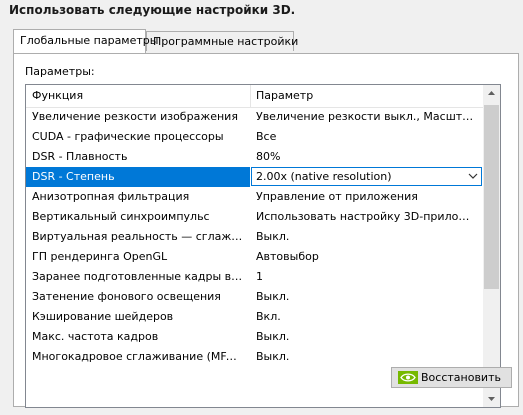 The height and width of the screenshot is (415, 523). Describe the element at coordinates (268, 316) in the screenshot. I see `setting-cell: Вкл.` at that location.